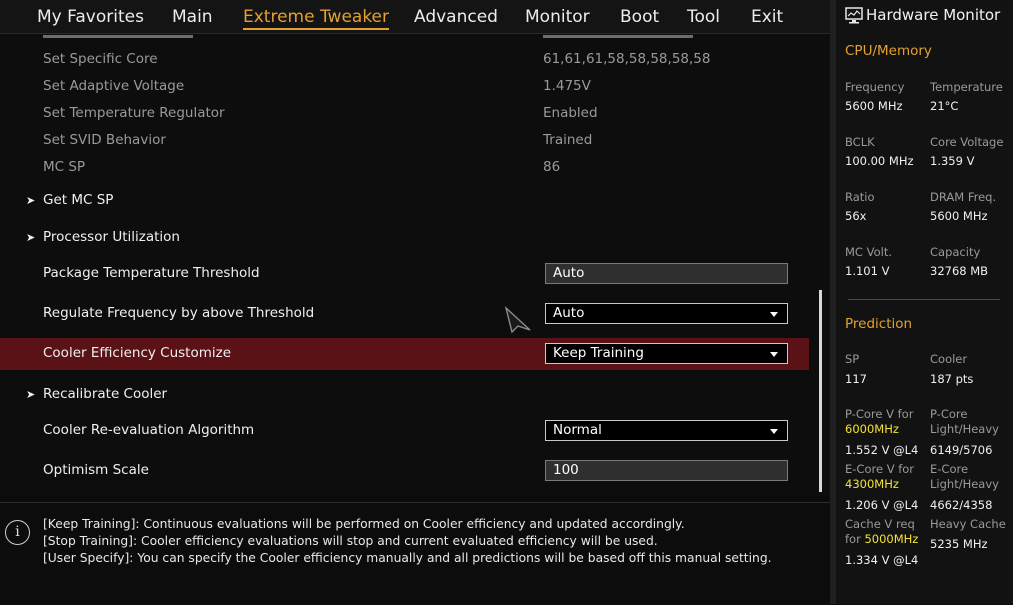 The height and width of the screenshot is (605, 1013). What do you see at coordinates (17, 532) in the screenshot?
I see `info-icon: i` at bounding box center [17, 532].